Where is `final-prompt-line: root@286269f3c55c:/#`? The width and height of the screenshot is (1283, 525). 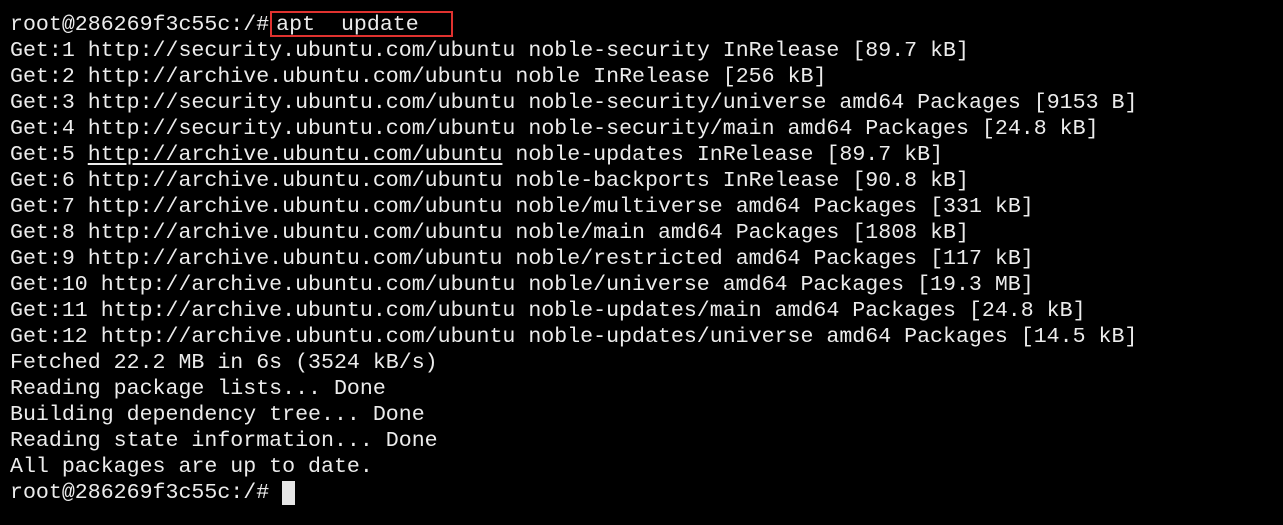 final-prompt-line: root@286269f3c55c:/# is located at coordinates (641, 493).